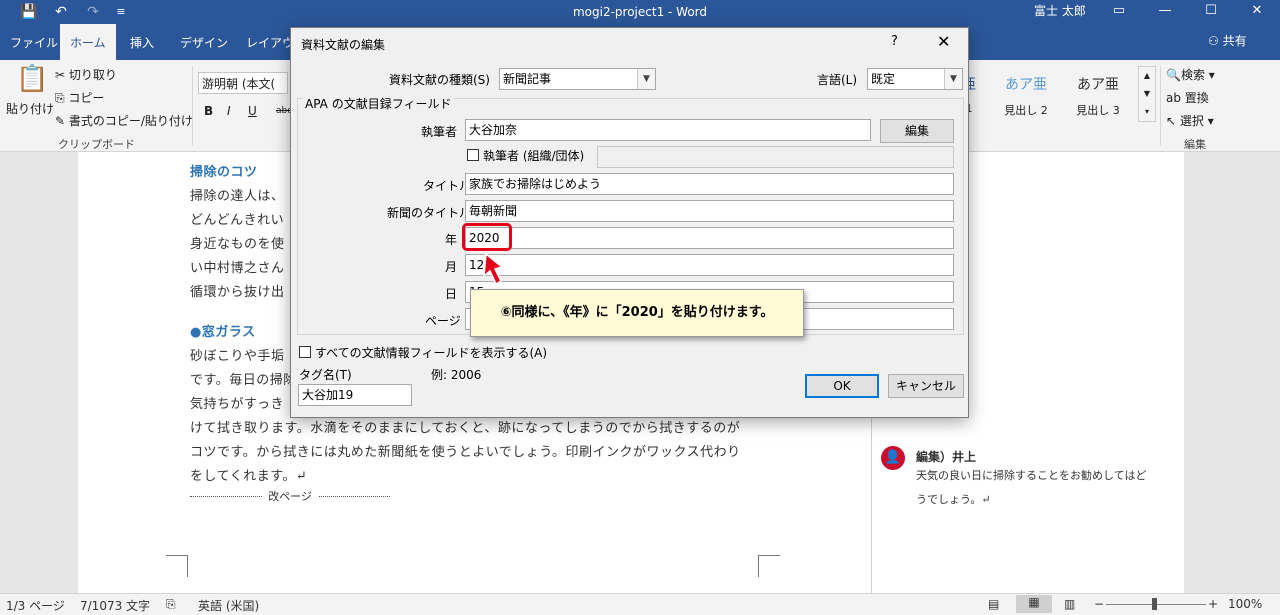 The width and height of the screenshot is (1280, 615). What do you see at coordinates (1173, 121) in the screenshot?
I see `cursor-icon: ↖` at bounding box center [1173, 121].